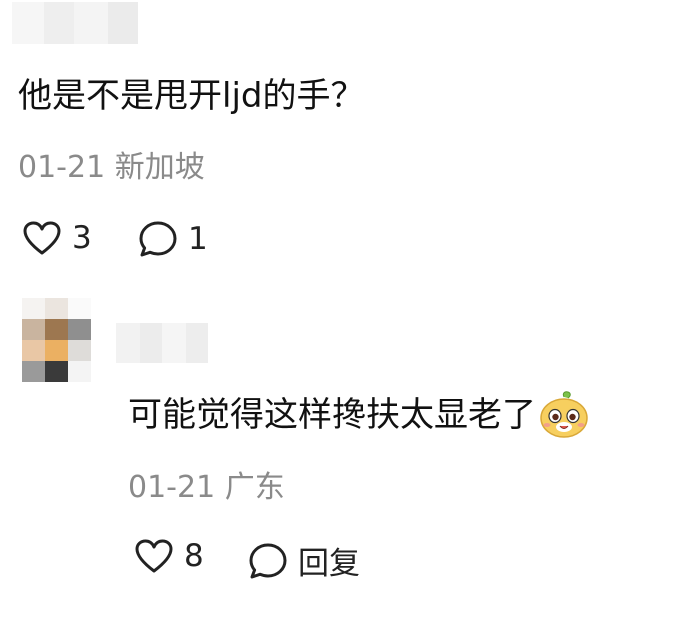  What do you see at coordinates (191, 96) in the screenshot?
I see `comment-text: 他是不是甩开ljd的手？` at bounding box center [191, 96].